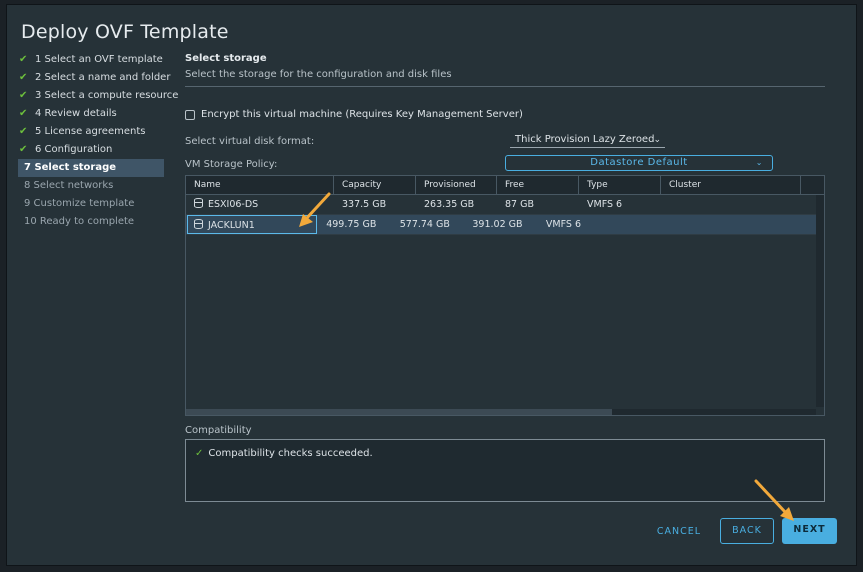  I want to click on step-1: ✔ 1 Select an OVF template, so click(98, 60).